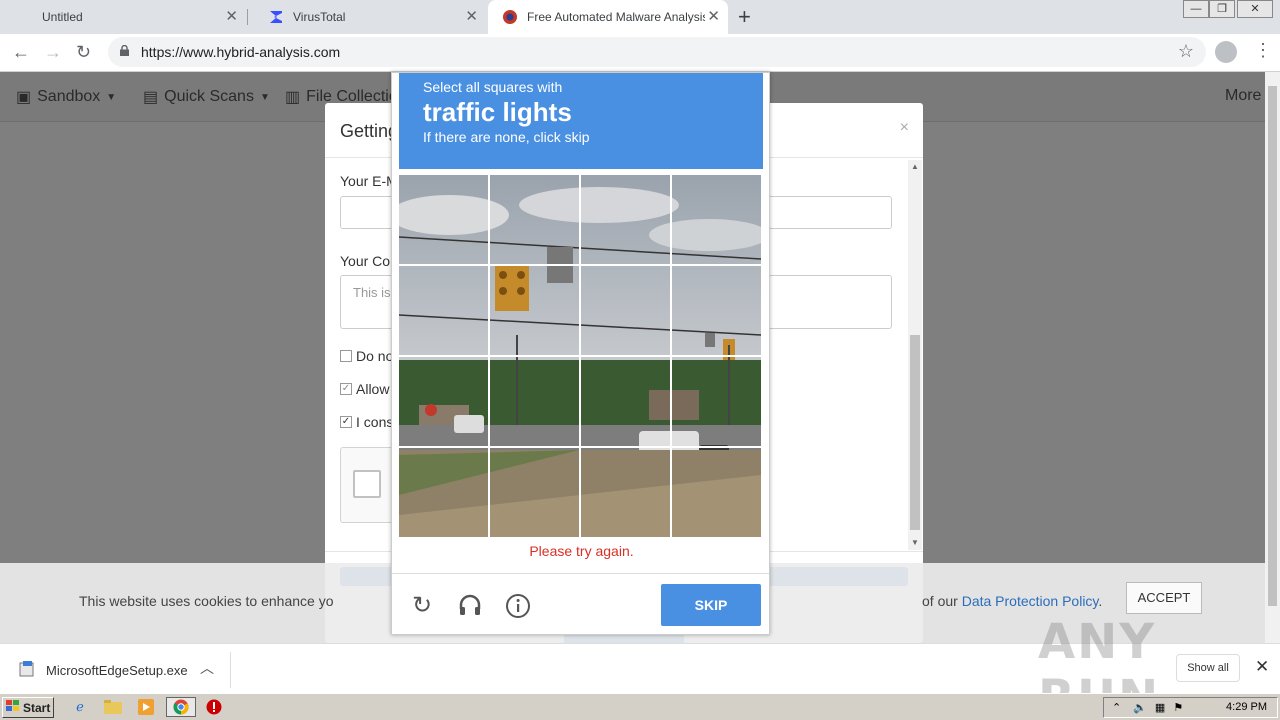 The width and height of the screenshot is (1280, 720). I want to click on checkbox-row: ✓ I cons, so click(366, 422).